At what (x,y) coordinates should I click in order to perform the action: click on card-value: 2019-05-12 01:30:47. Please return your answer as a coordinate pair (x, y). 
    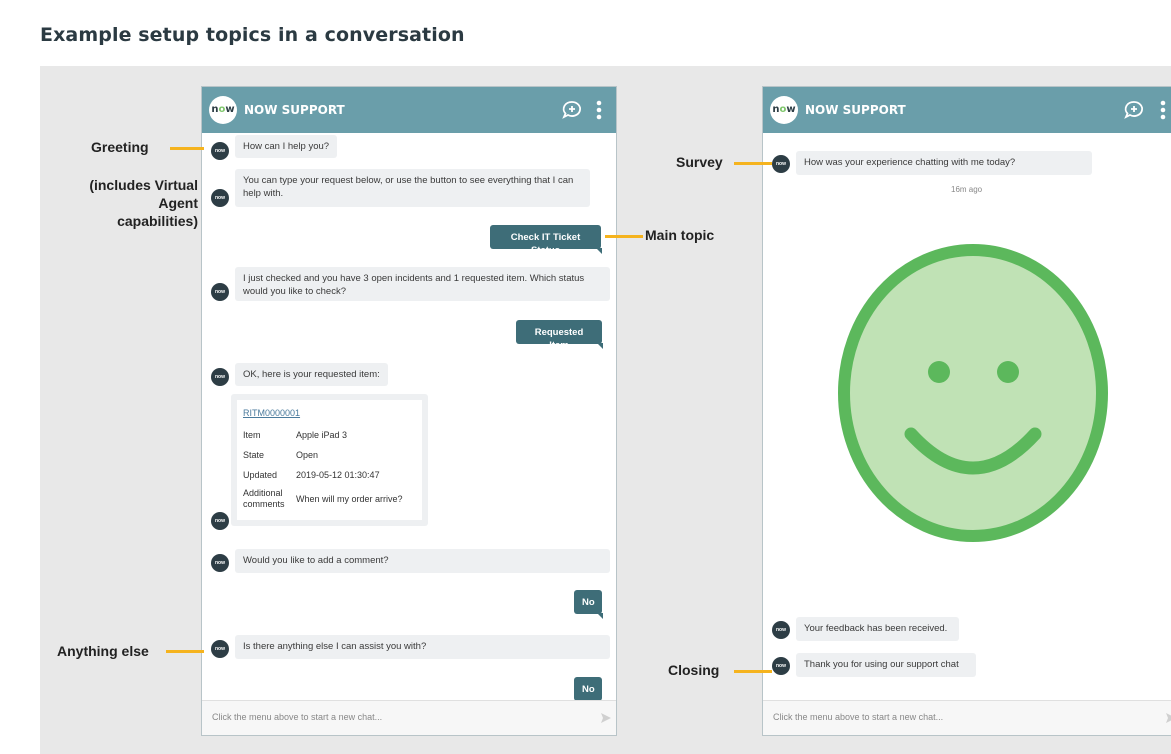
    Looking at the image, I should click on (338, 475).